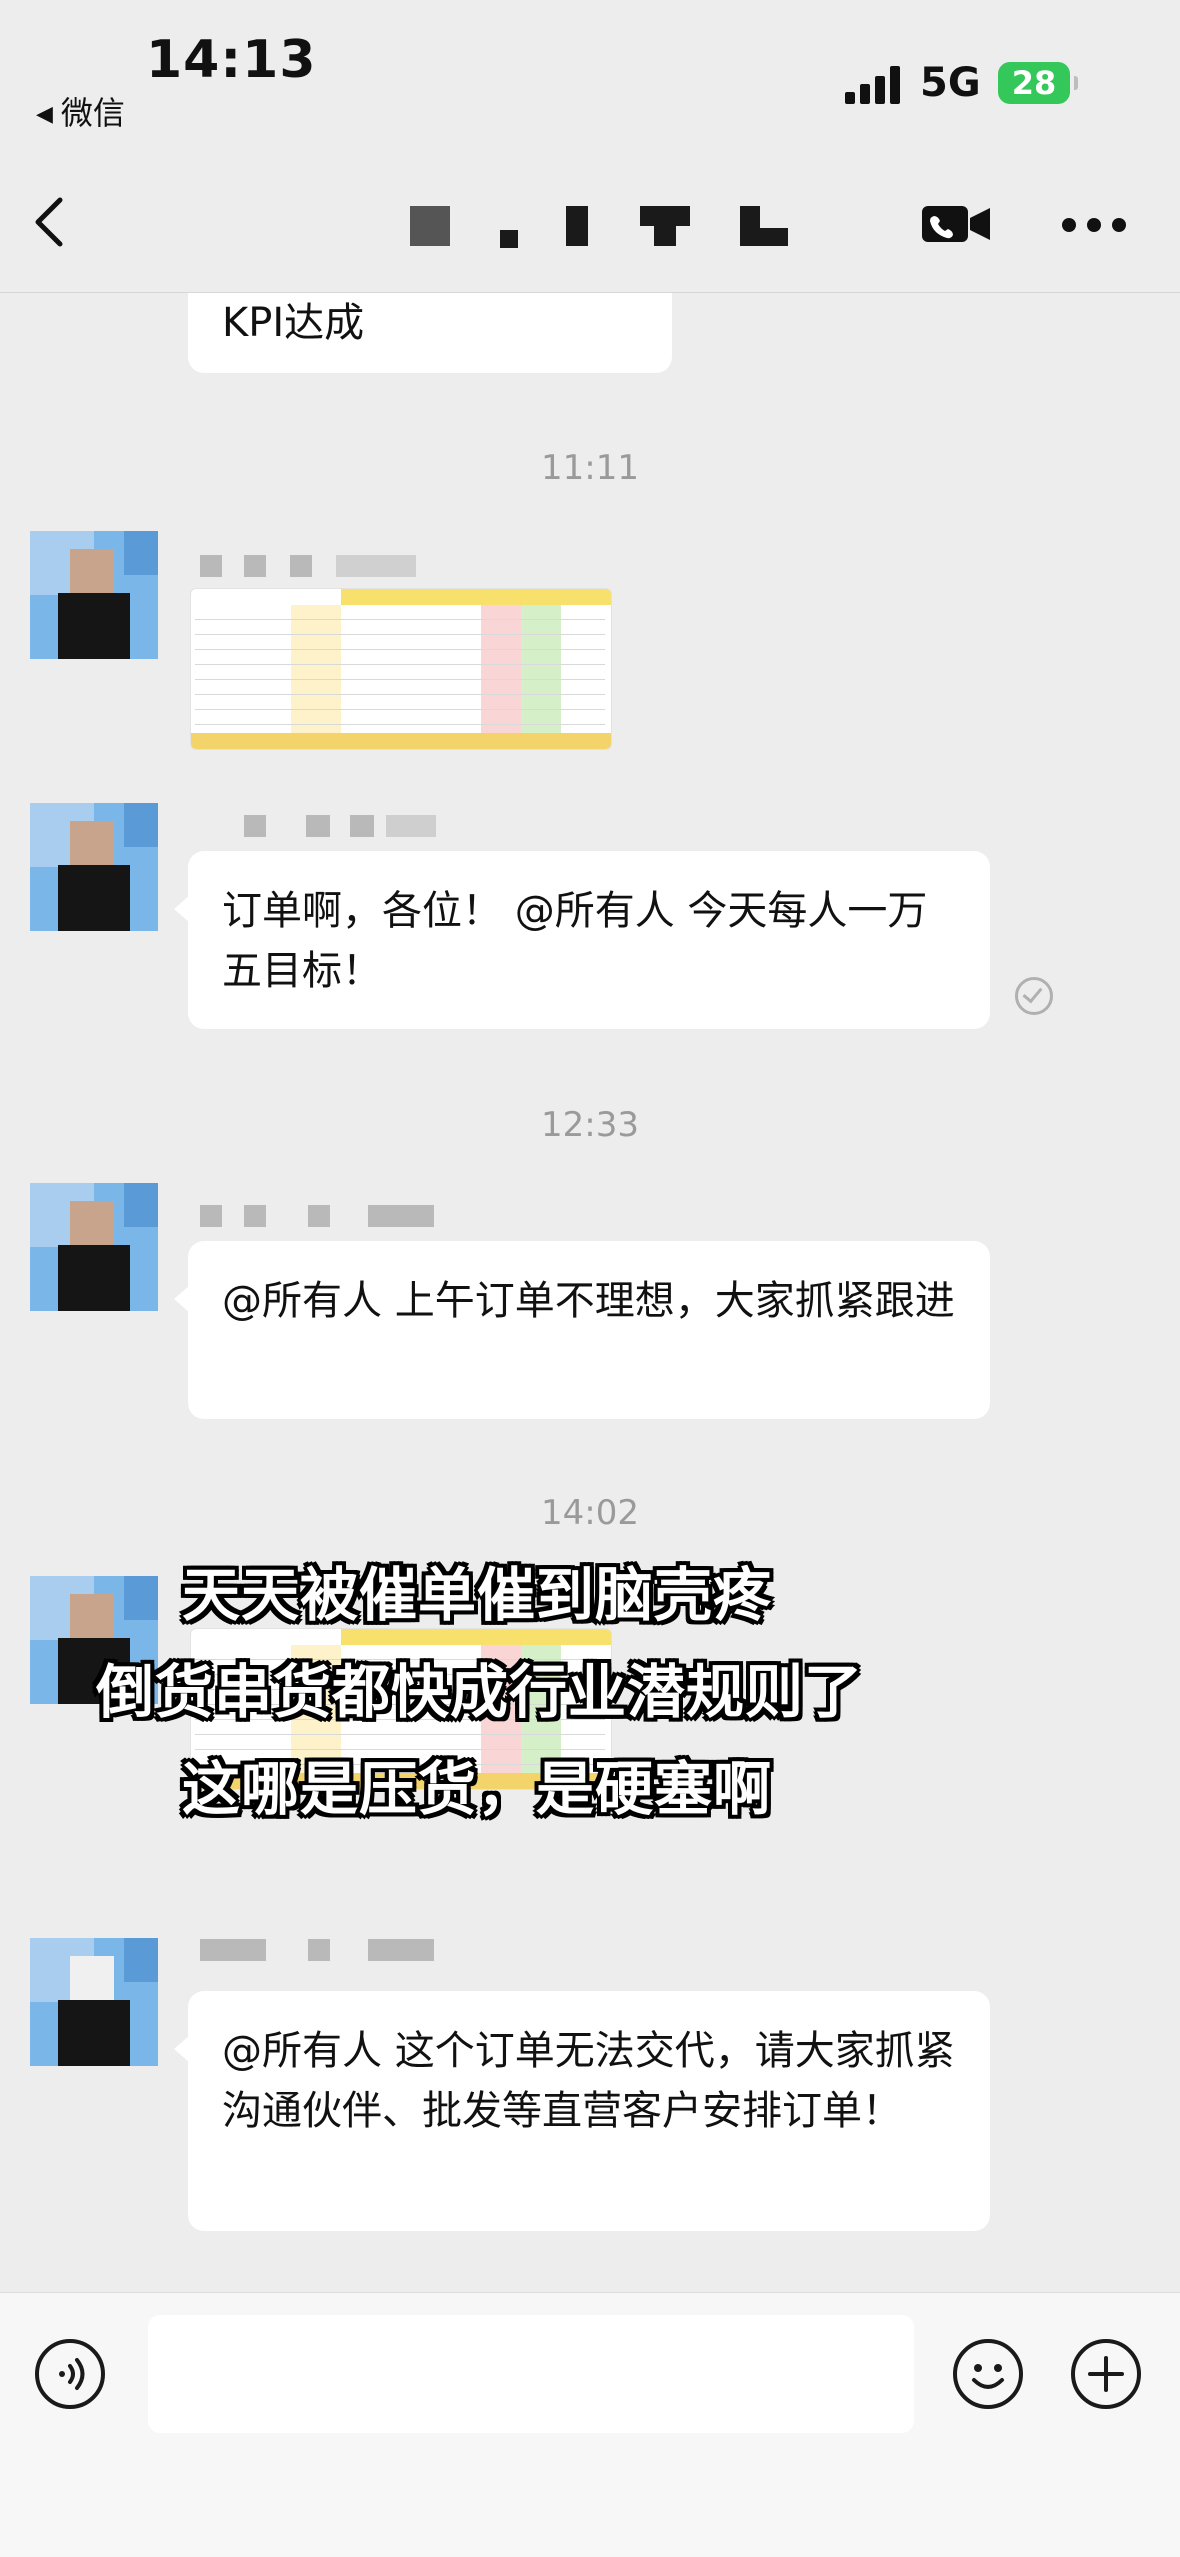 The image size is (1180, 2557). I want to click on timestamp: 14:02, so click(590, 1513).